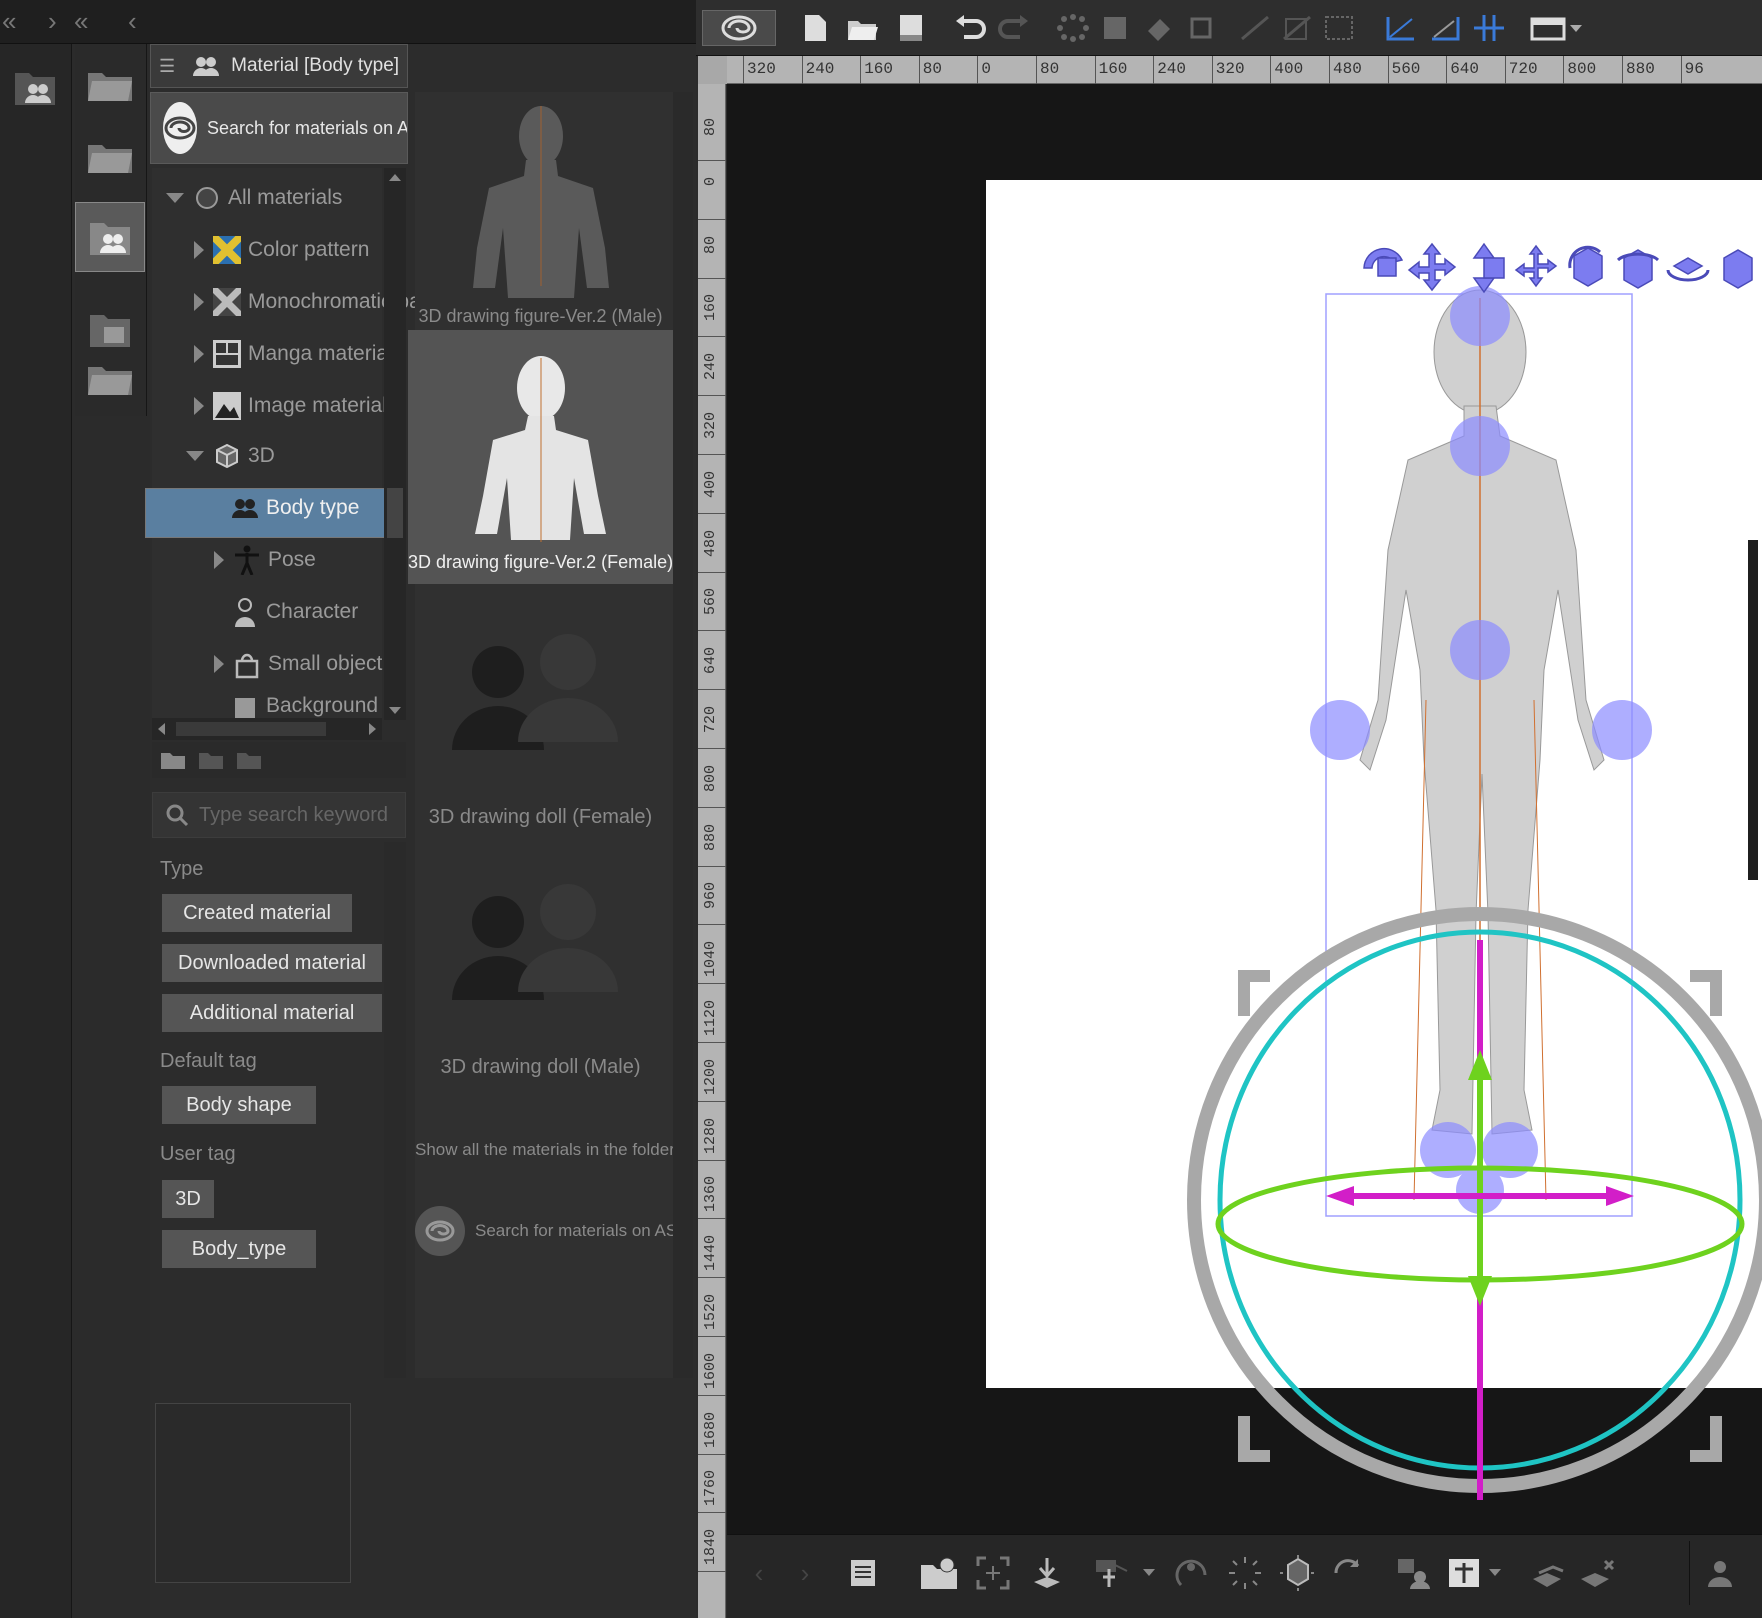  I want to click on new-file-icon, so click(815, 28).